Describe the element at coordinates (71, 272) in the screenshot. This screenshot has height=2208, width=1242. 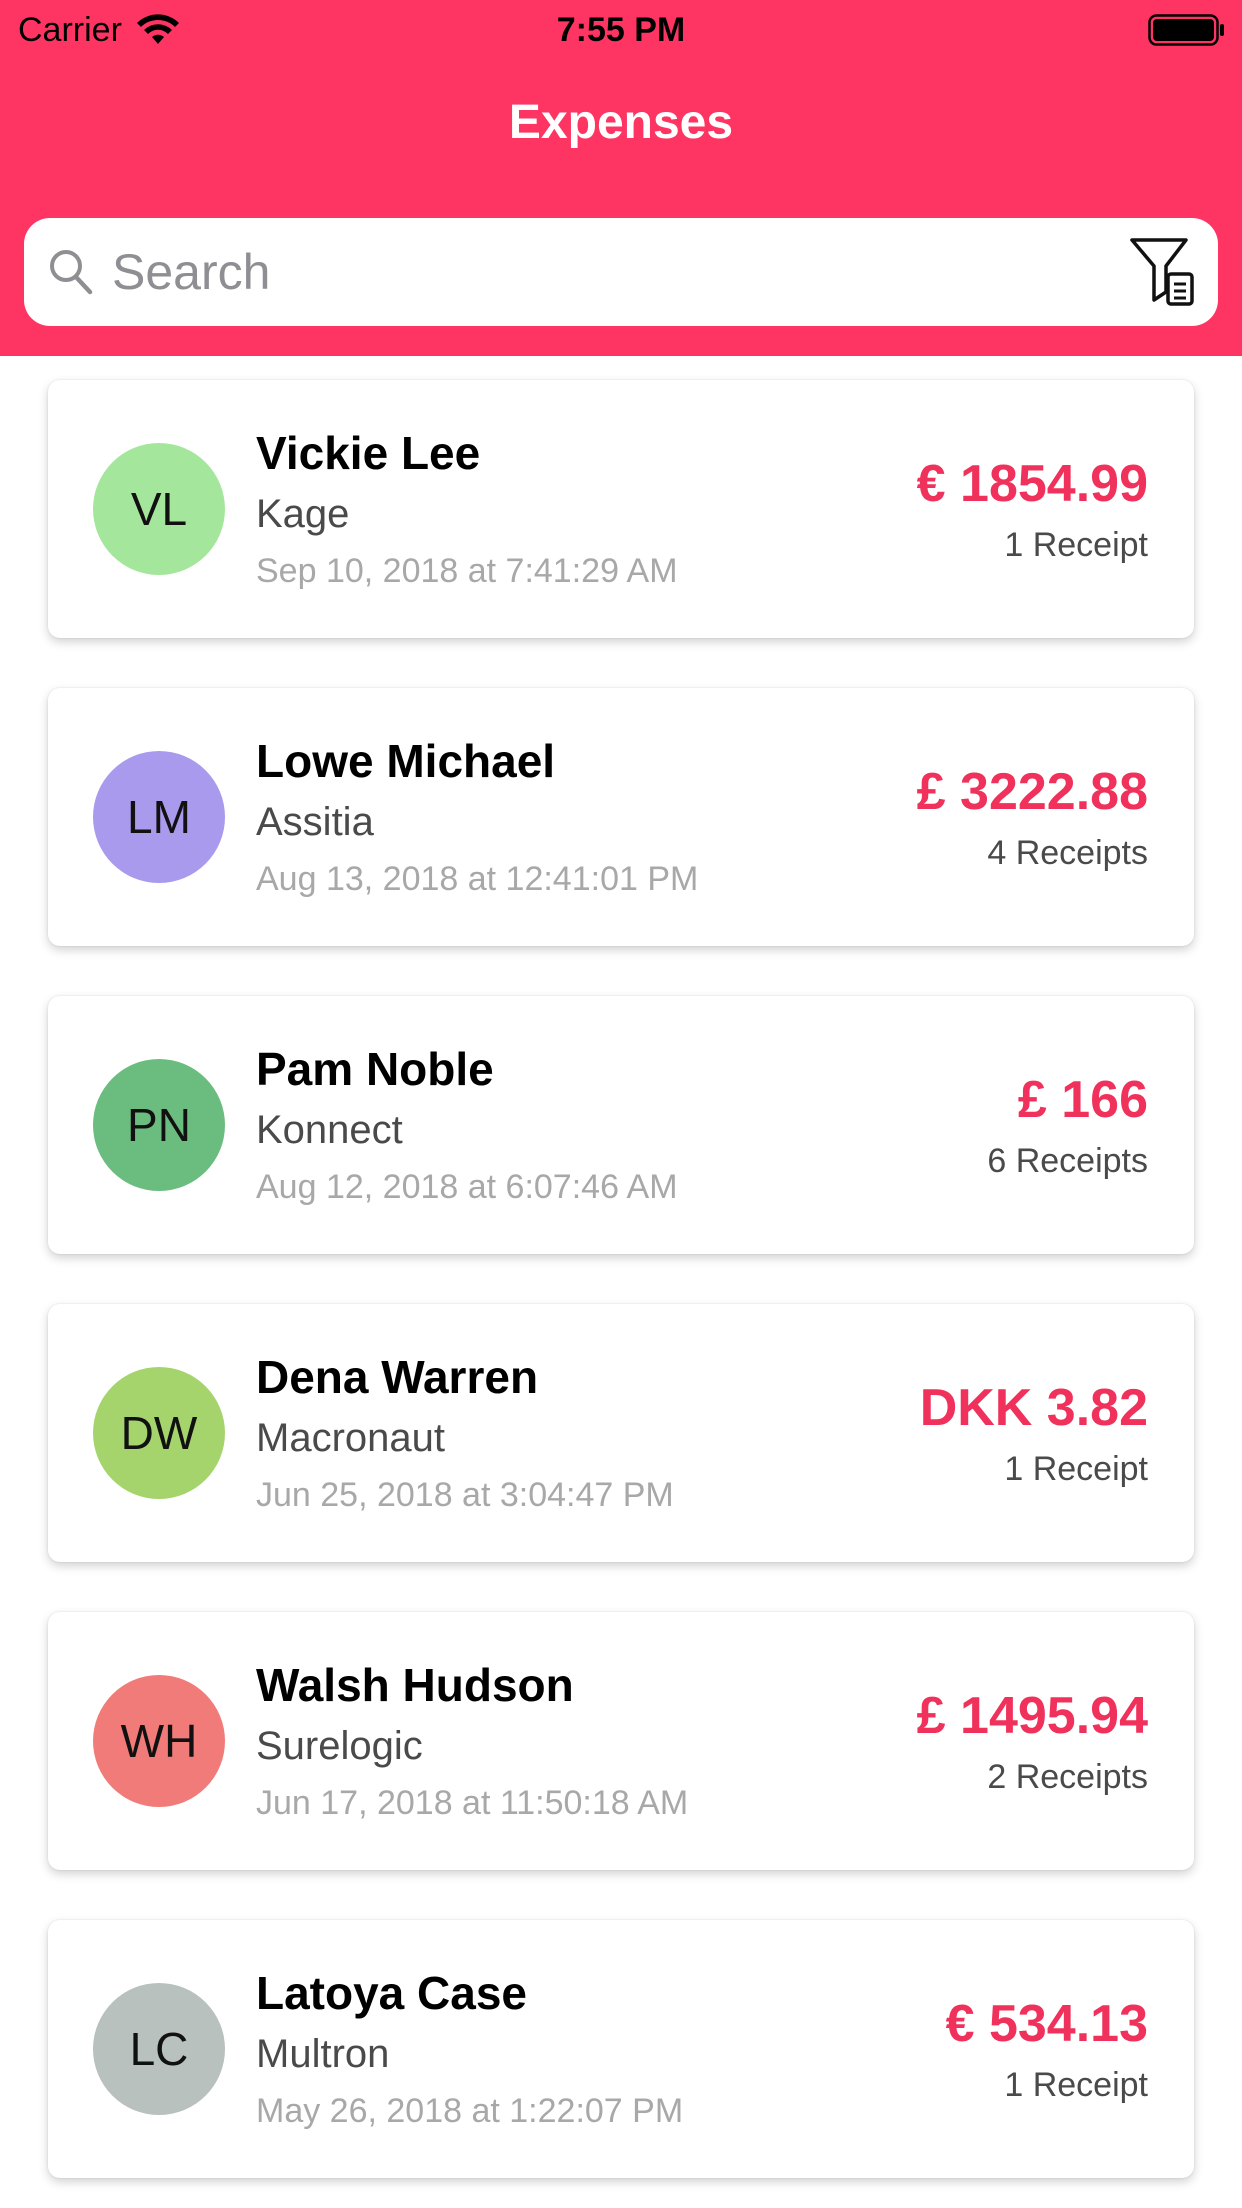
I see `search-icon` at that location.